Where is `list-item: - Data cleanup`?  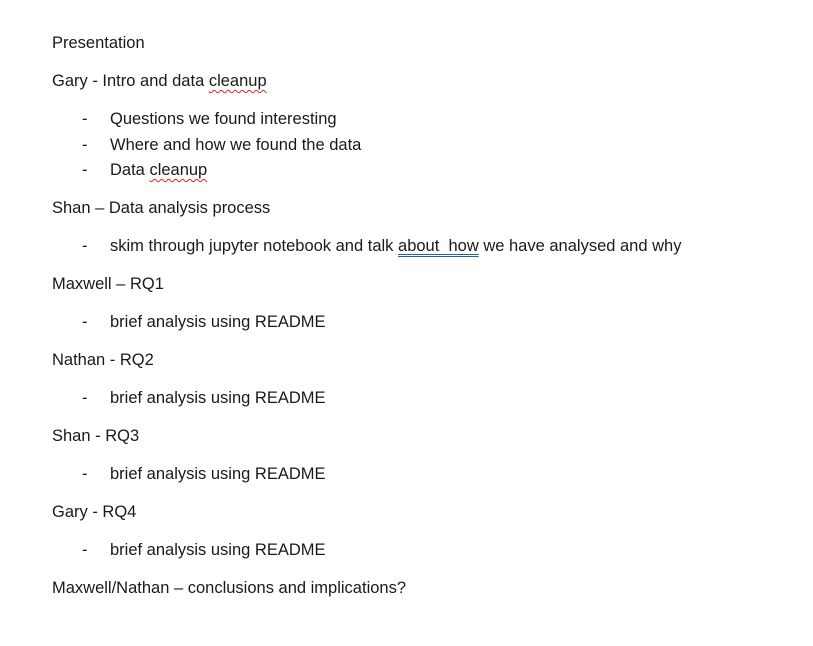 list-item: - Data cleanup is located at coordinates (144, 170).